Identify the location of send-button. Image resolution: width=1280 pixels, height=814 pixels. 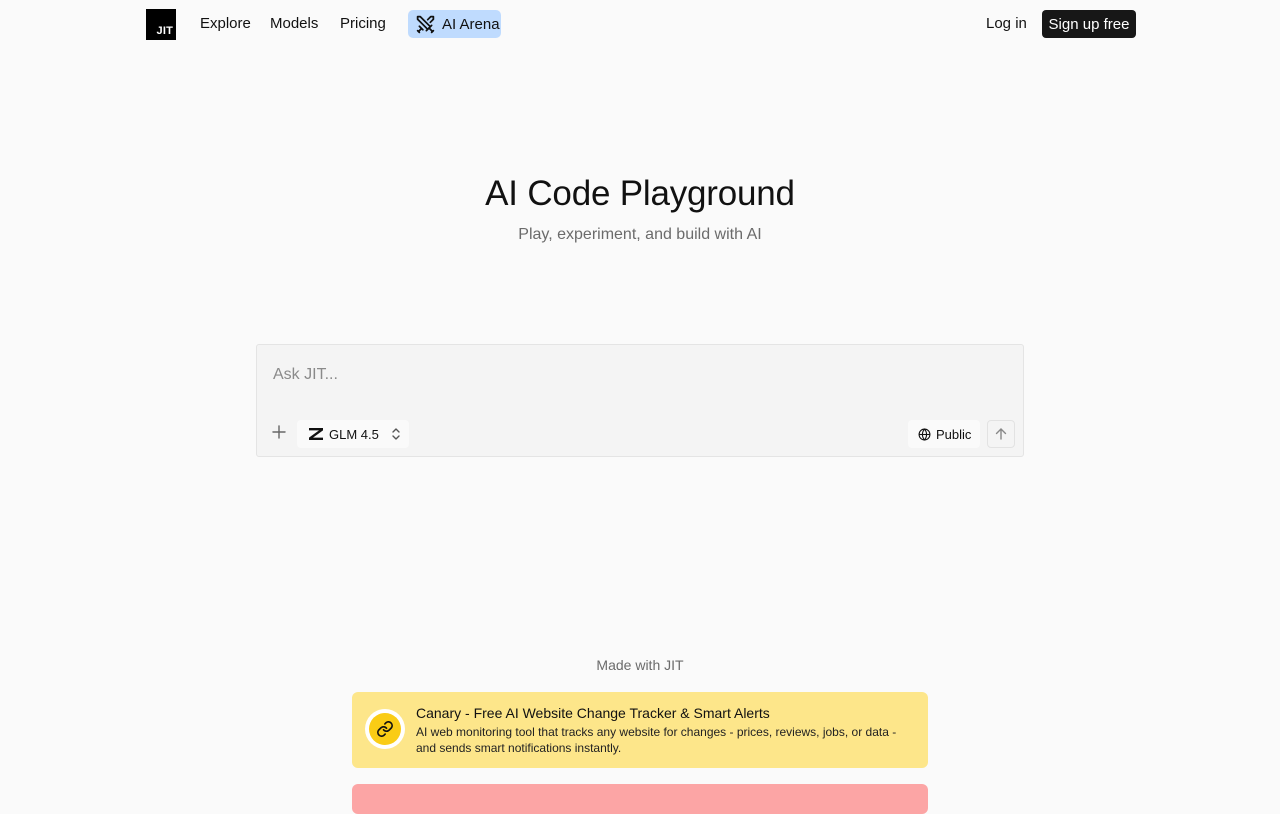
(1001, 434).